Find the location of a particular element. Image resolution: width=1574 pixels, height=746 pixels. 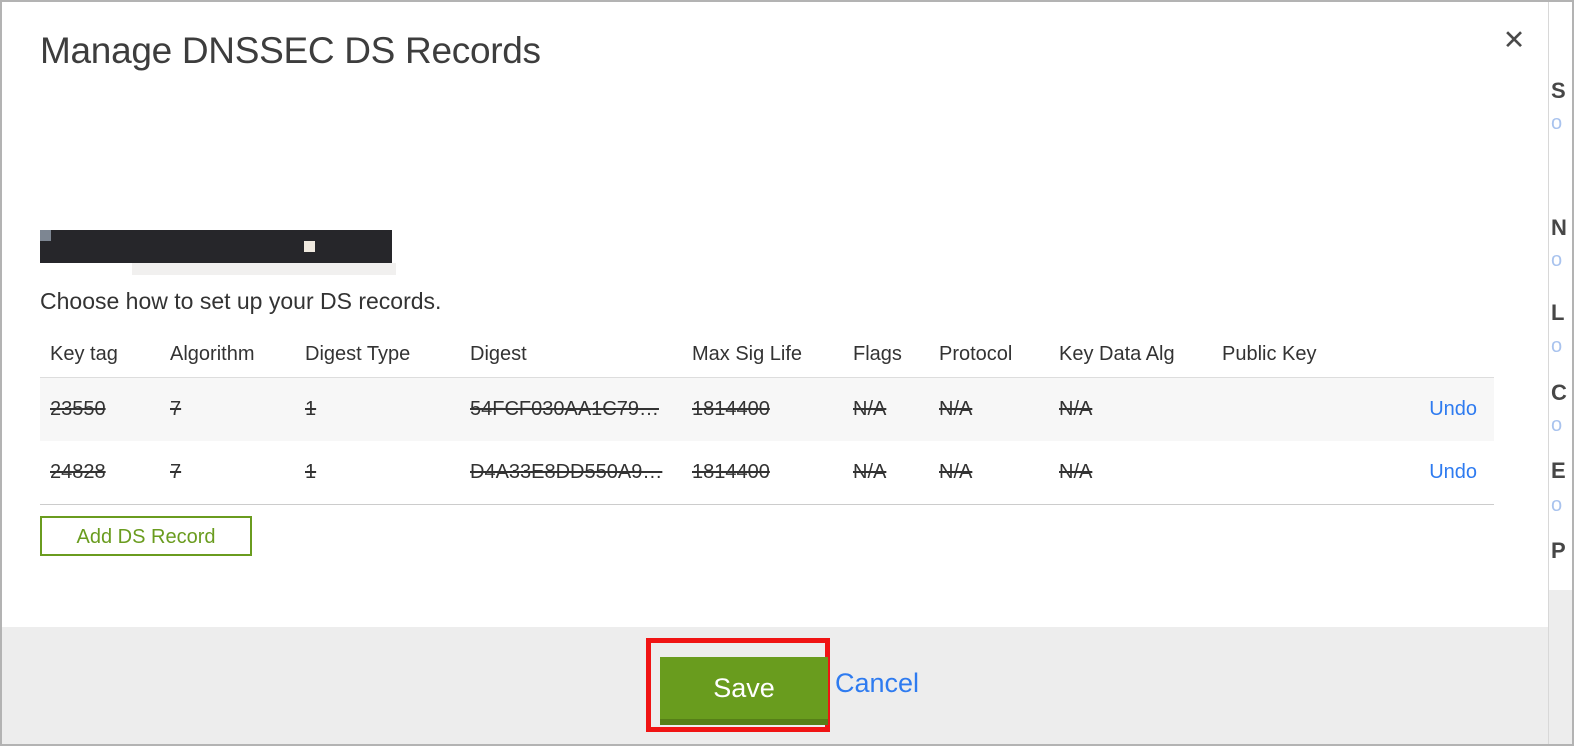

close-icon: ✕ is located at coordinates (1514, 40).